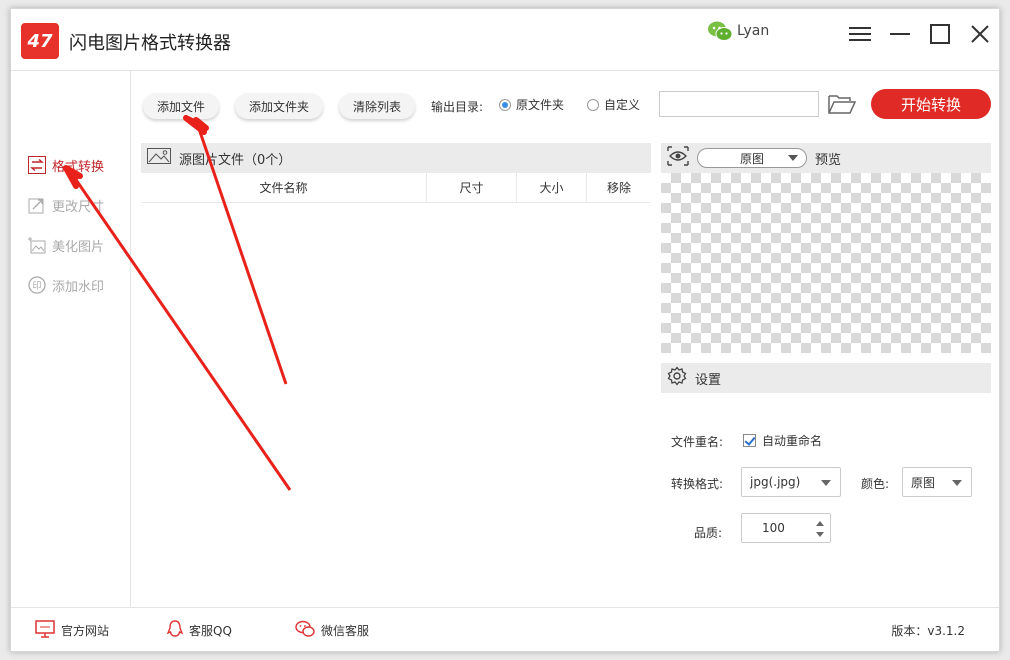 Image resolution: width=1010 pixels, height=660 pixels. Describe the element at coordinates (472, 187) in the screenshot. I see `column-dimensions: 尺寸` at that location.